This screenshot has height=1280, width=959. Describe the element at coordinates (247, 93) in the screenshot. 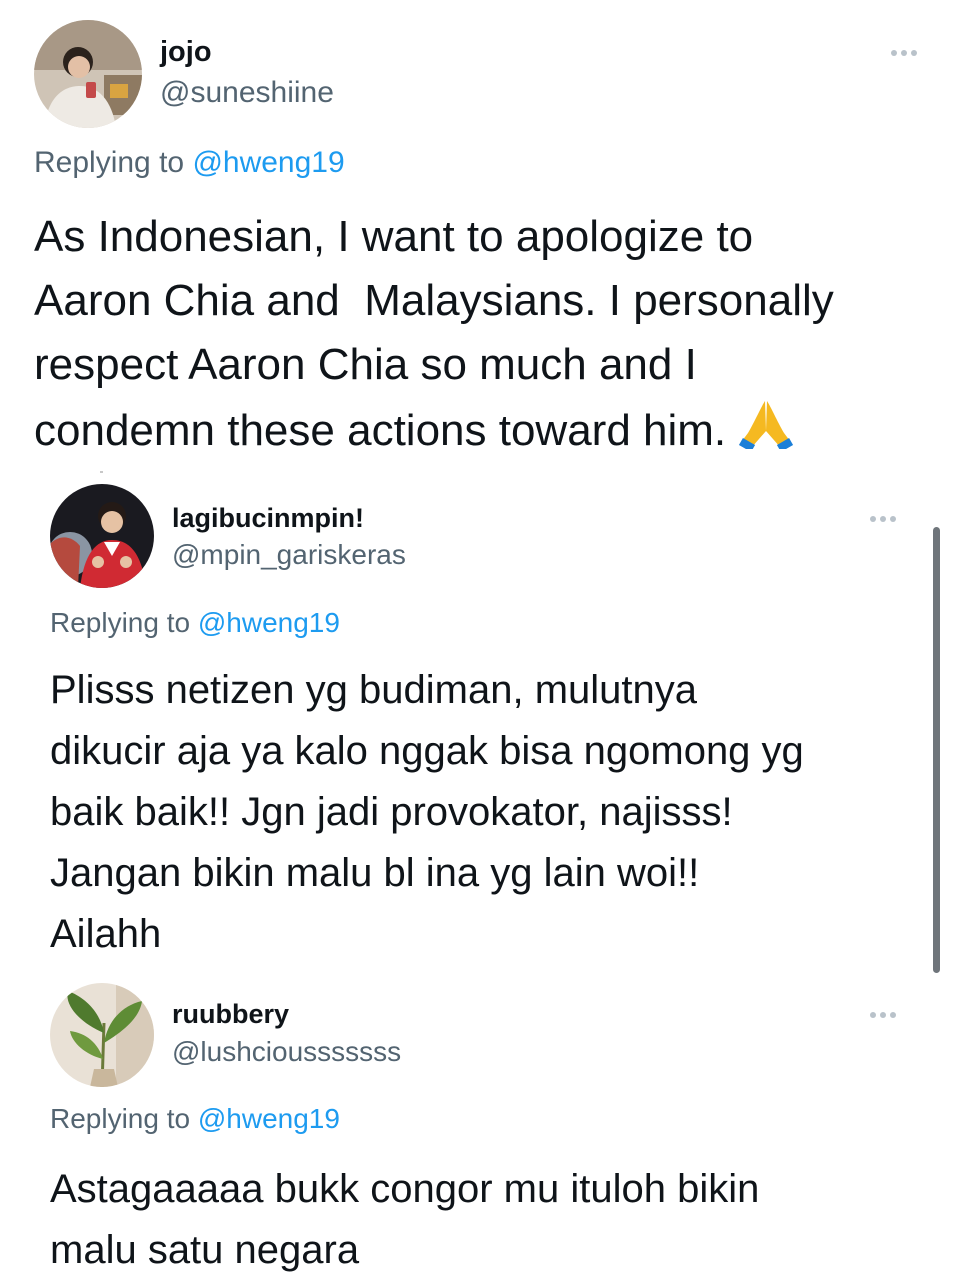

I see `user-handle: @suneshiine` at that location.